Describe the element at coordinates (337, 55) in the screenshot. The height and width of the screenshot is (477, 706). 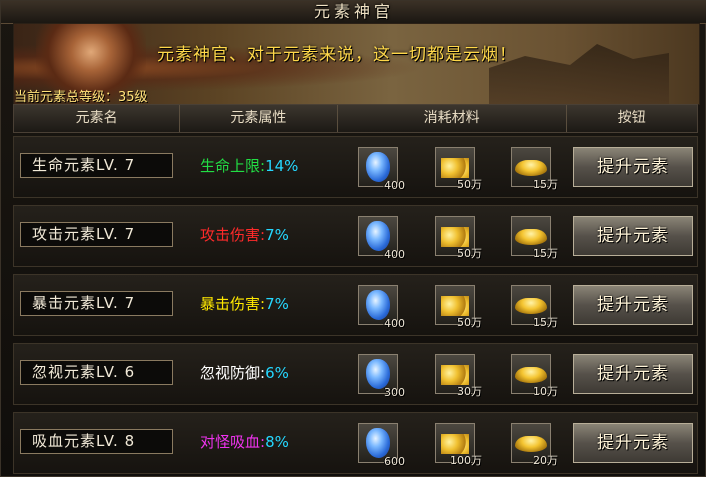
I see `banner-slogan: 元素神官、对于元素来说，这一切都是云烟！` at that location.